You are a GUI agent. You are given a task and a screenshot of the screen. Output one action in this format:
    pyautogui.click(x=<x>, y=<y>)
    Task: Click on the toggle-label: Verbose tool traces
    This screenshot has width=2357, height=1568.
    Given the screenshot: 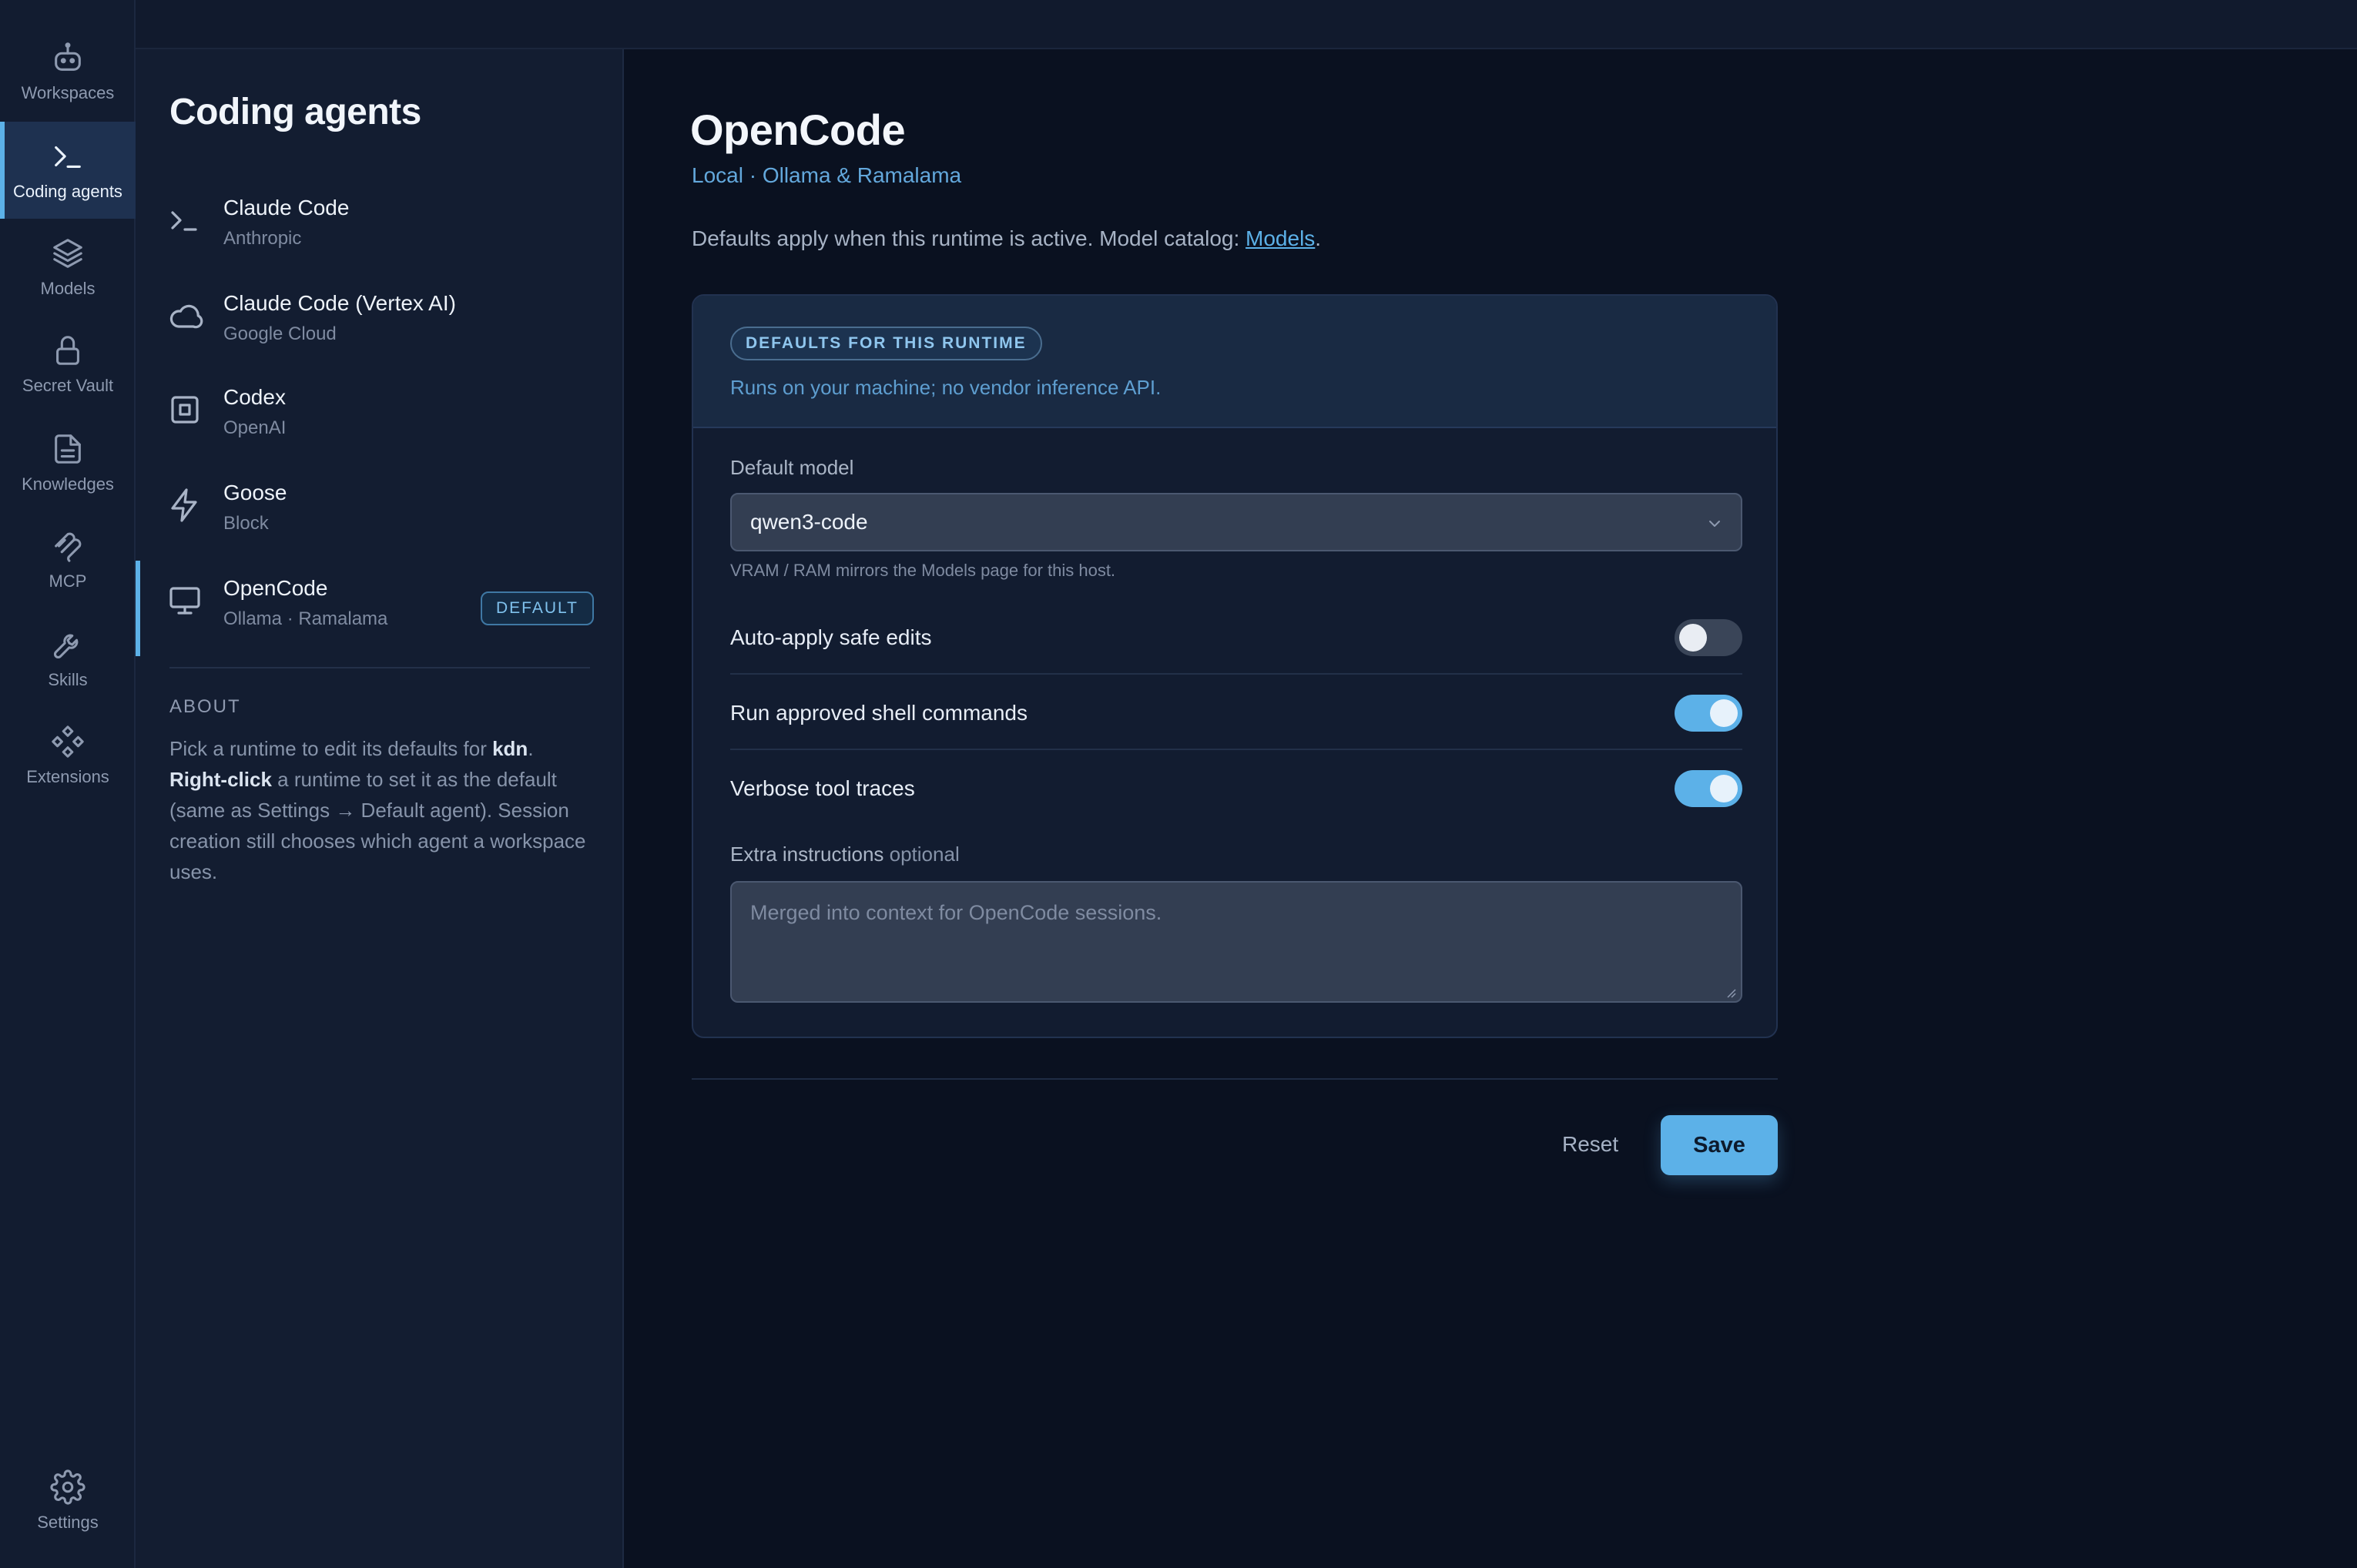 What is the action you would take?
    pyautogui.click(x=823, y=788)
    